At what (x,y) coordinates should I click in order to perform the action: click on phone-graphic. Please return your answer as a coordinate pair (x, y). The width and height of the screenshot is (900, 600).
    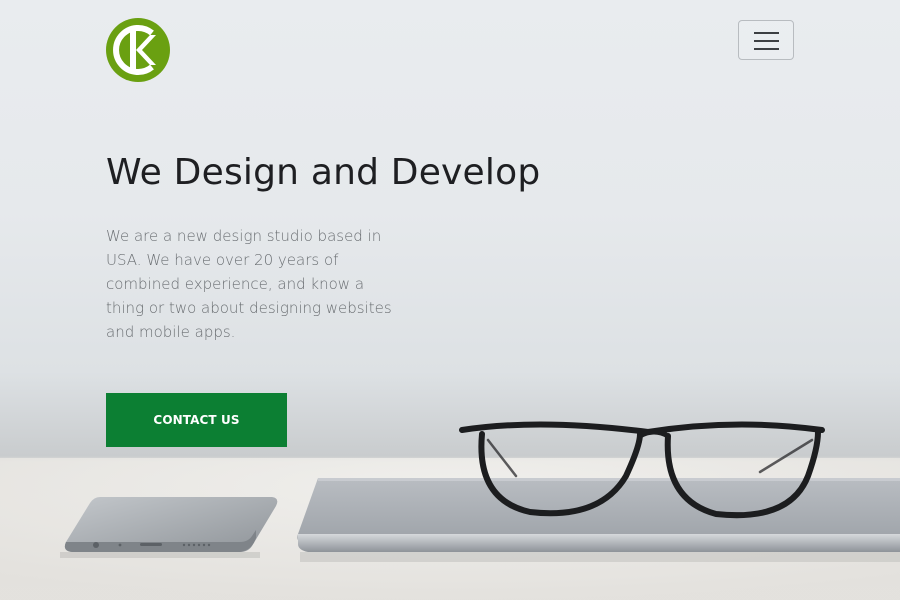
    Looking at the image, I should click on (169, 527).